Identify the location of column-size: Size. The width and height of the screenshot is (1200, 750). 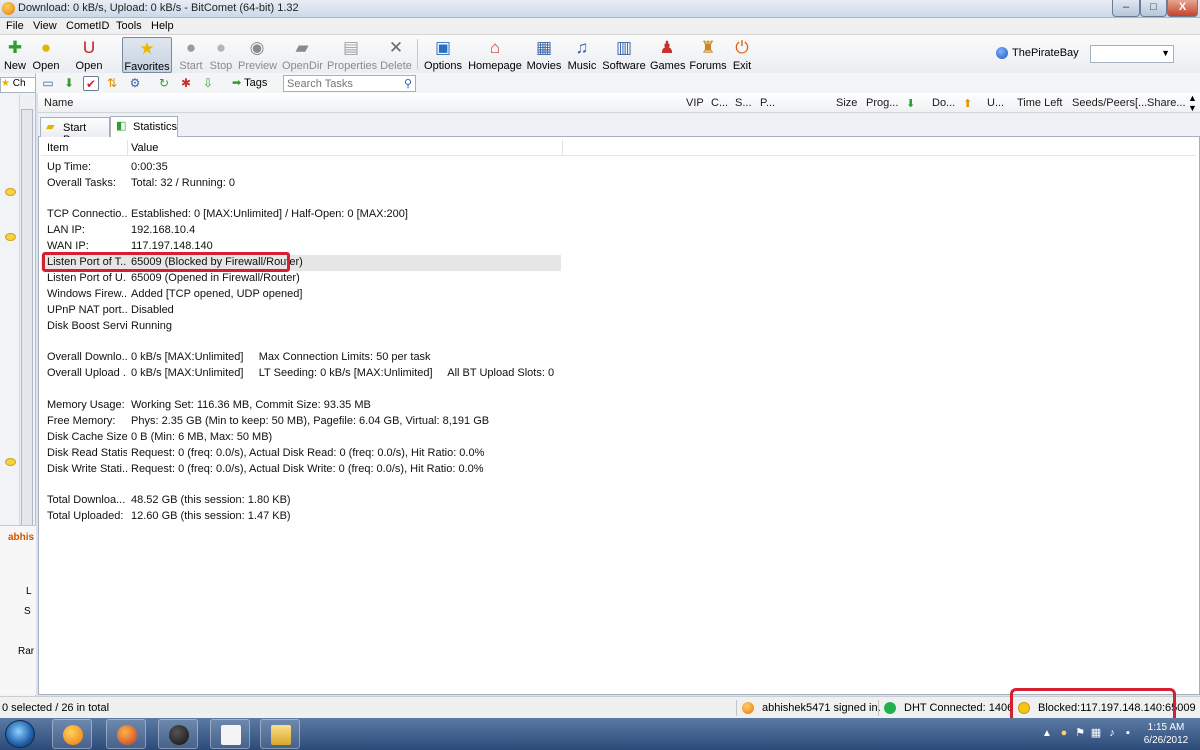
(846, 103).